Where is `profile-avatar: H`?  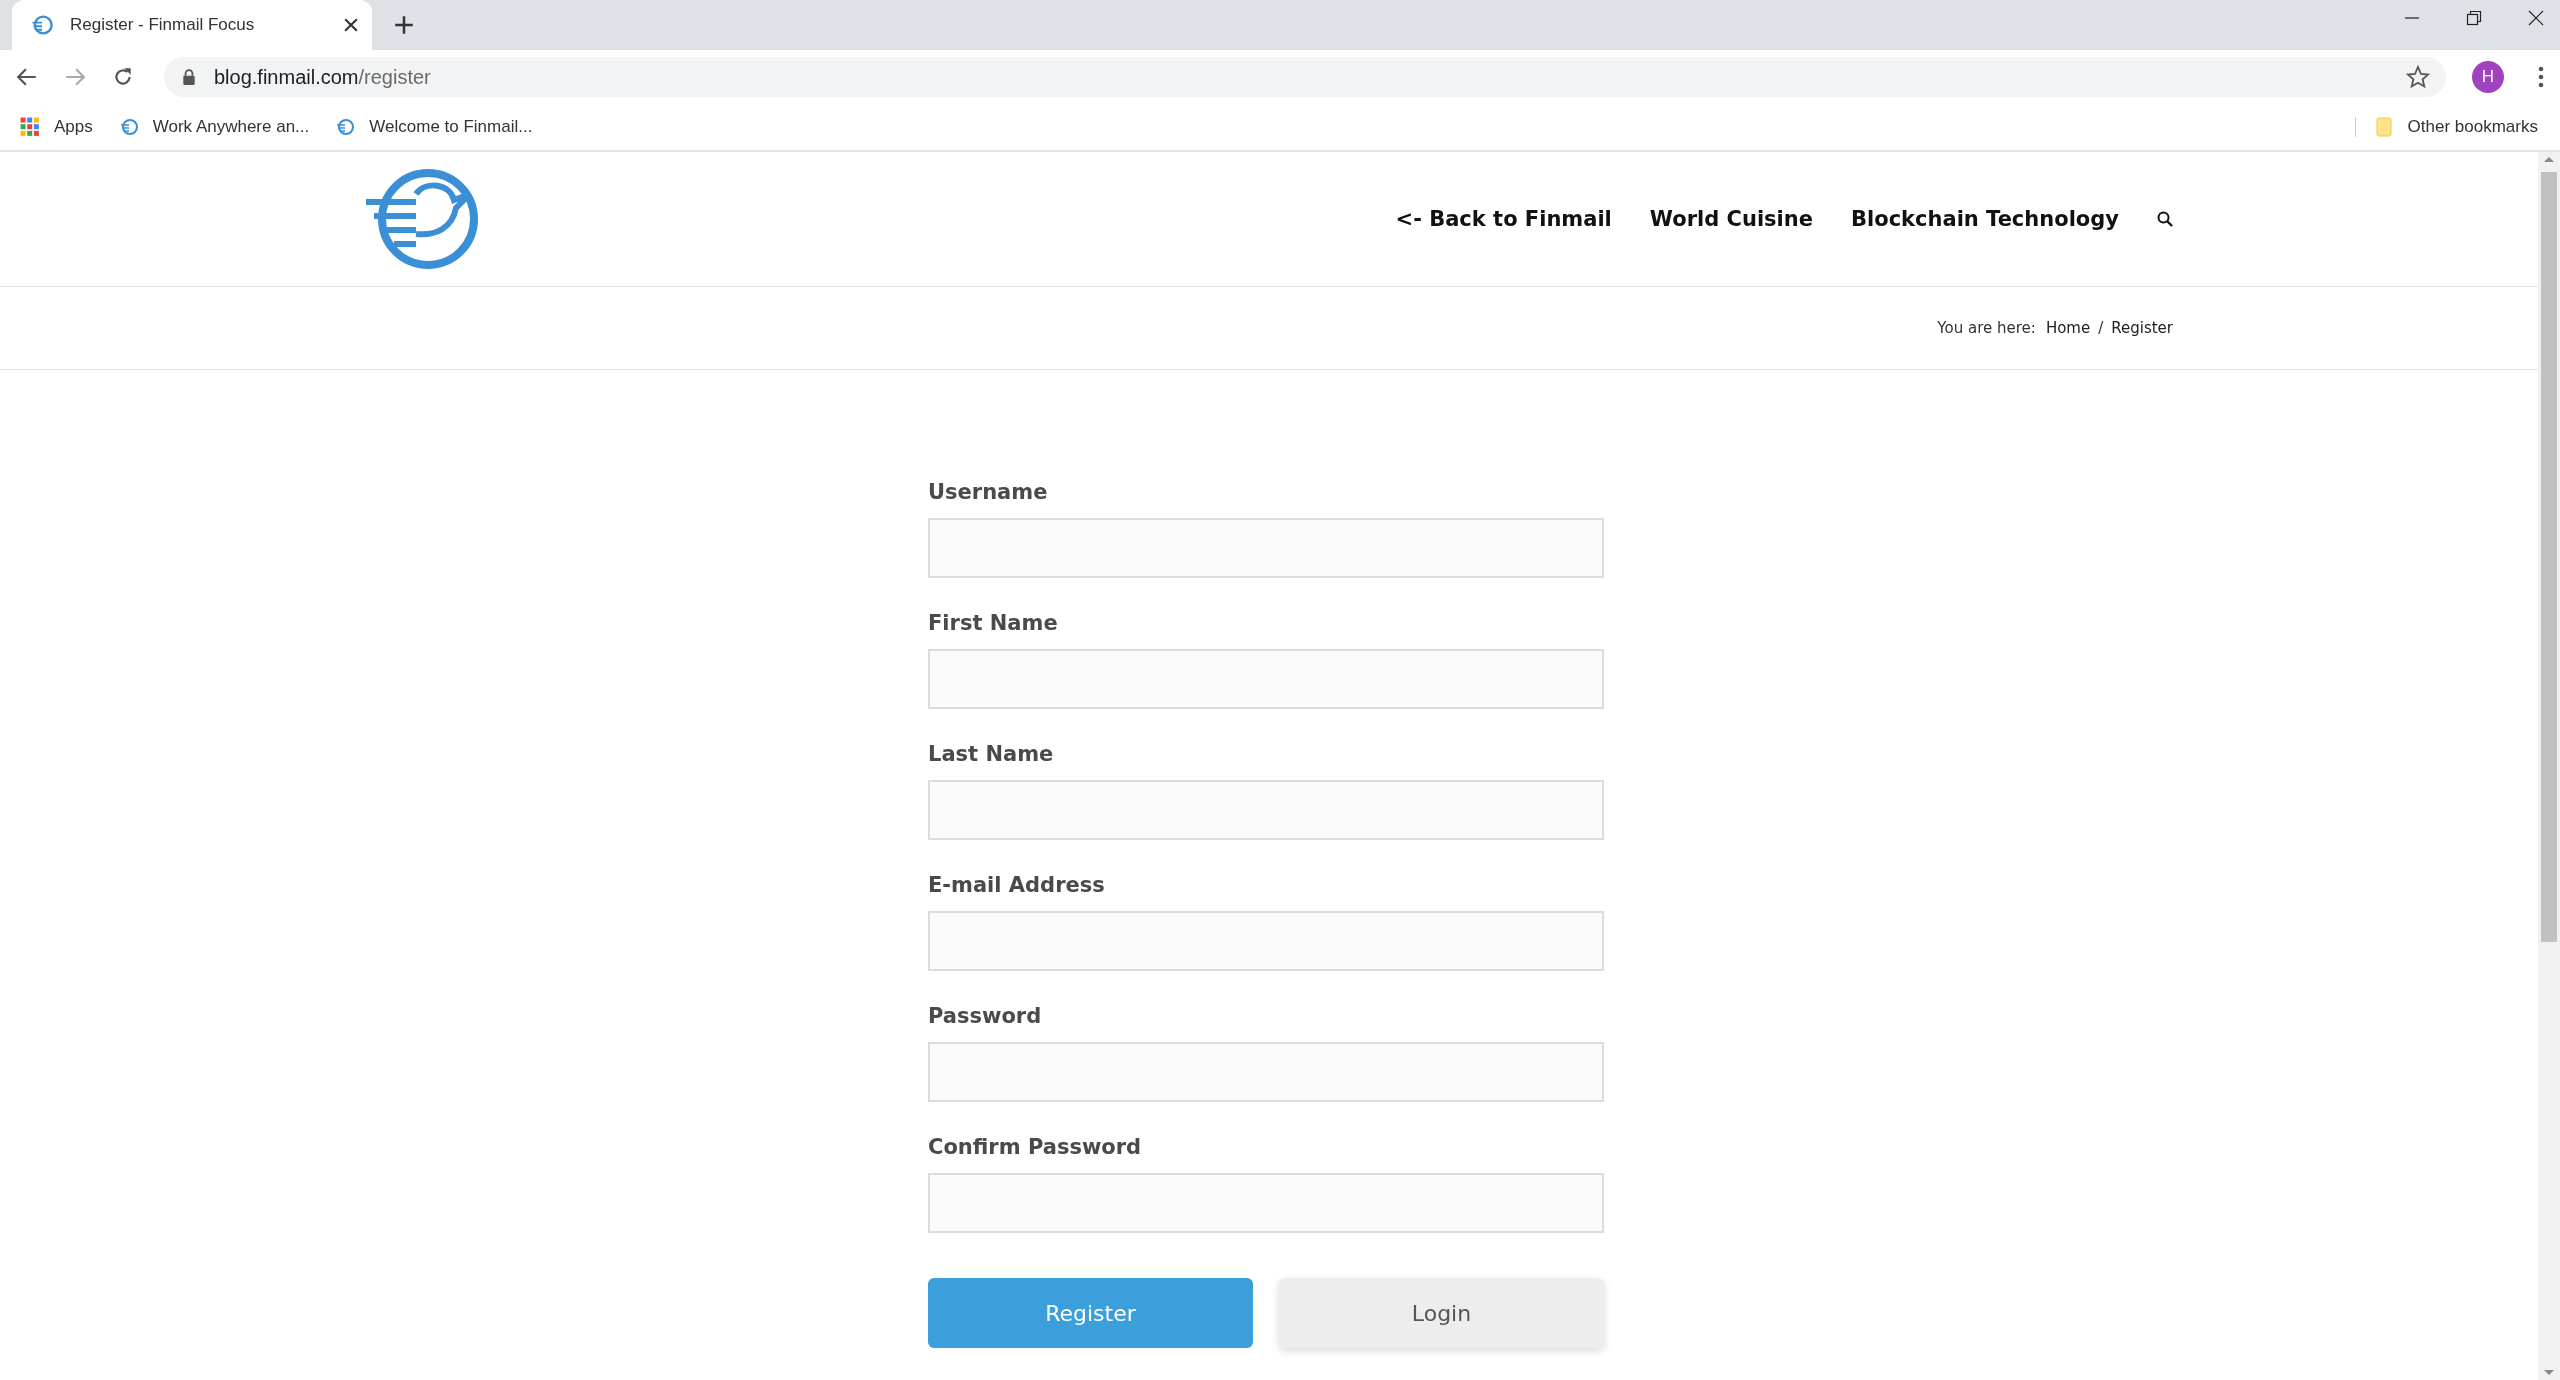 profile-avatar: H is located at coordinates (2488, 77).